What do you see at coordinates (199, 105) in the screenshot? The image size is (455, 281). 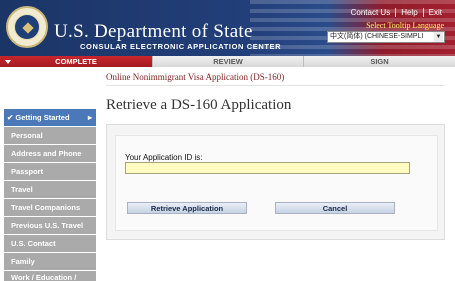 I see `page-title: Retrieve a DS-160 Application` at bounding box center [199, 105].